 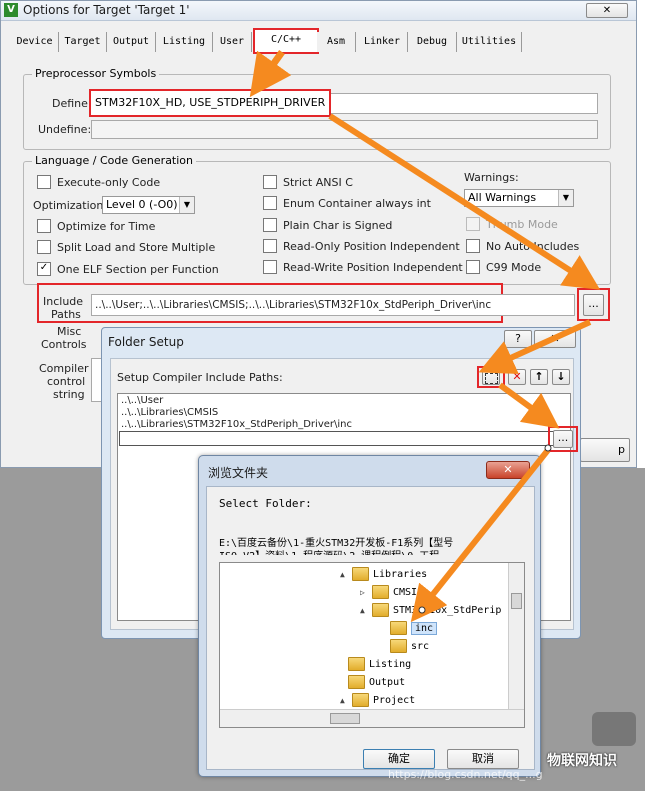 What do you see at coordinates (614, 729) in the screenshot?
I see `wechat-logo-icon` at bounding box center [614, 729].